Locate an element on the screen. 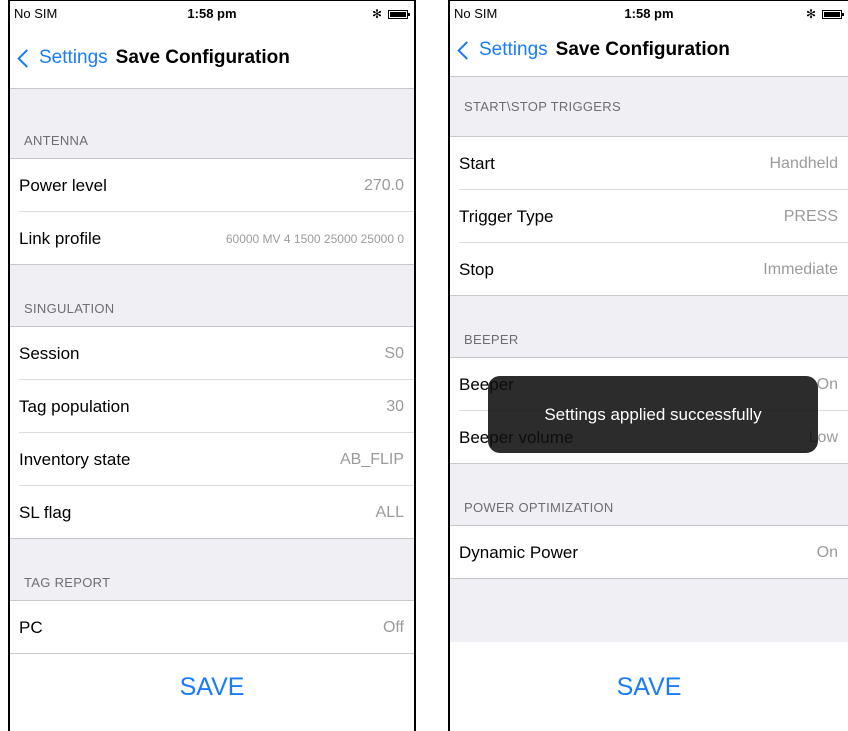 The image size is (848, 731). row-label: Session is located at coordinates (49, 353).